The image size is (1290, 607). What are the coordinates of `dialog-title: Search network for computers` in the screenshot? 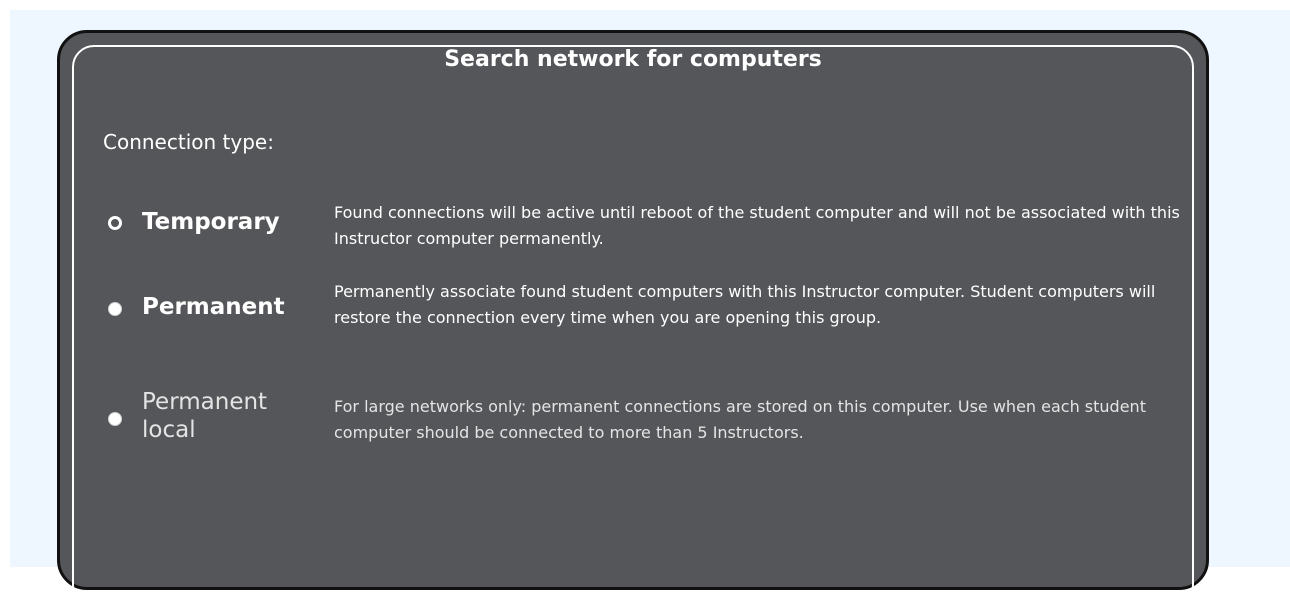 It's located at (633, 59).